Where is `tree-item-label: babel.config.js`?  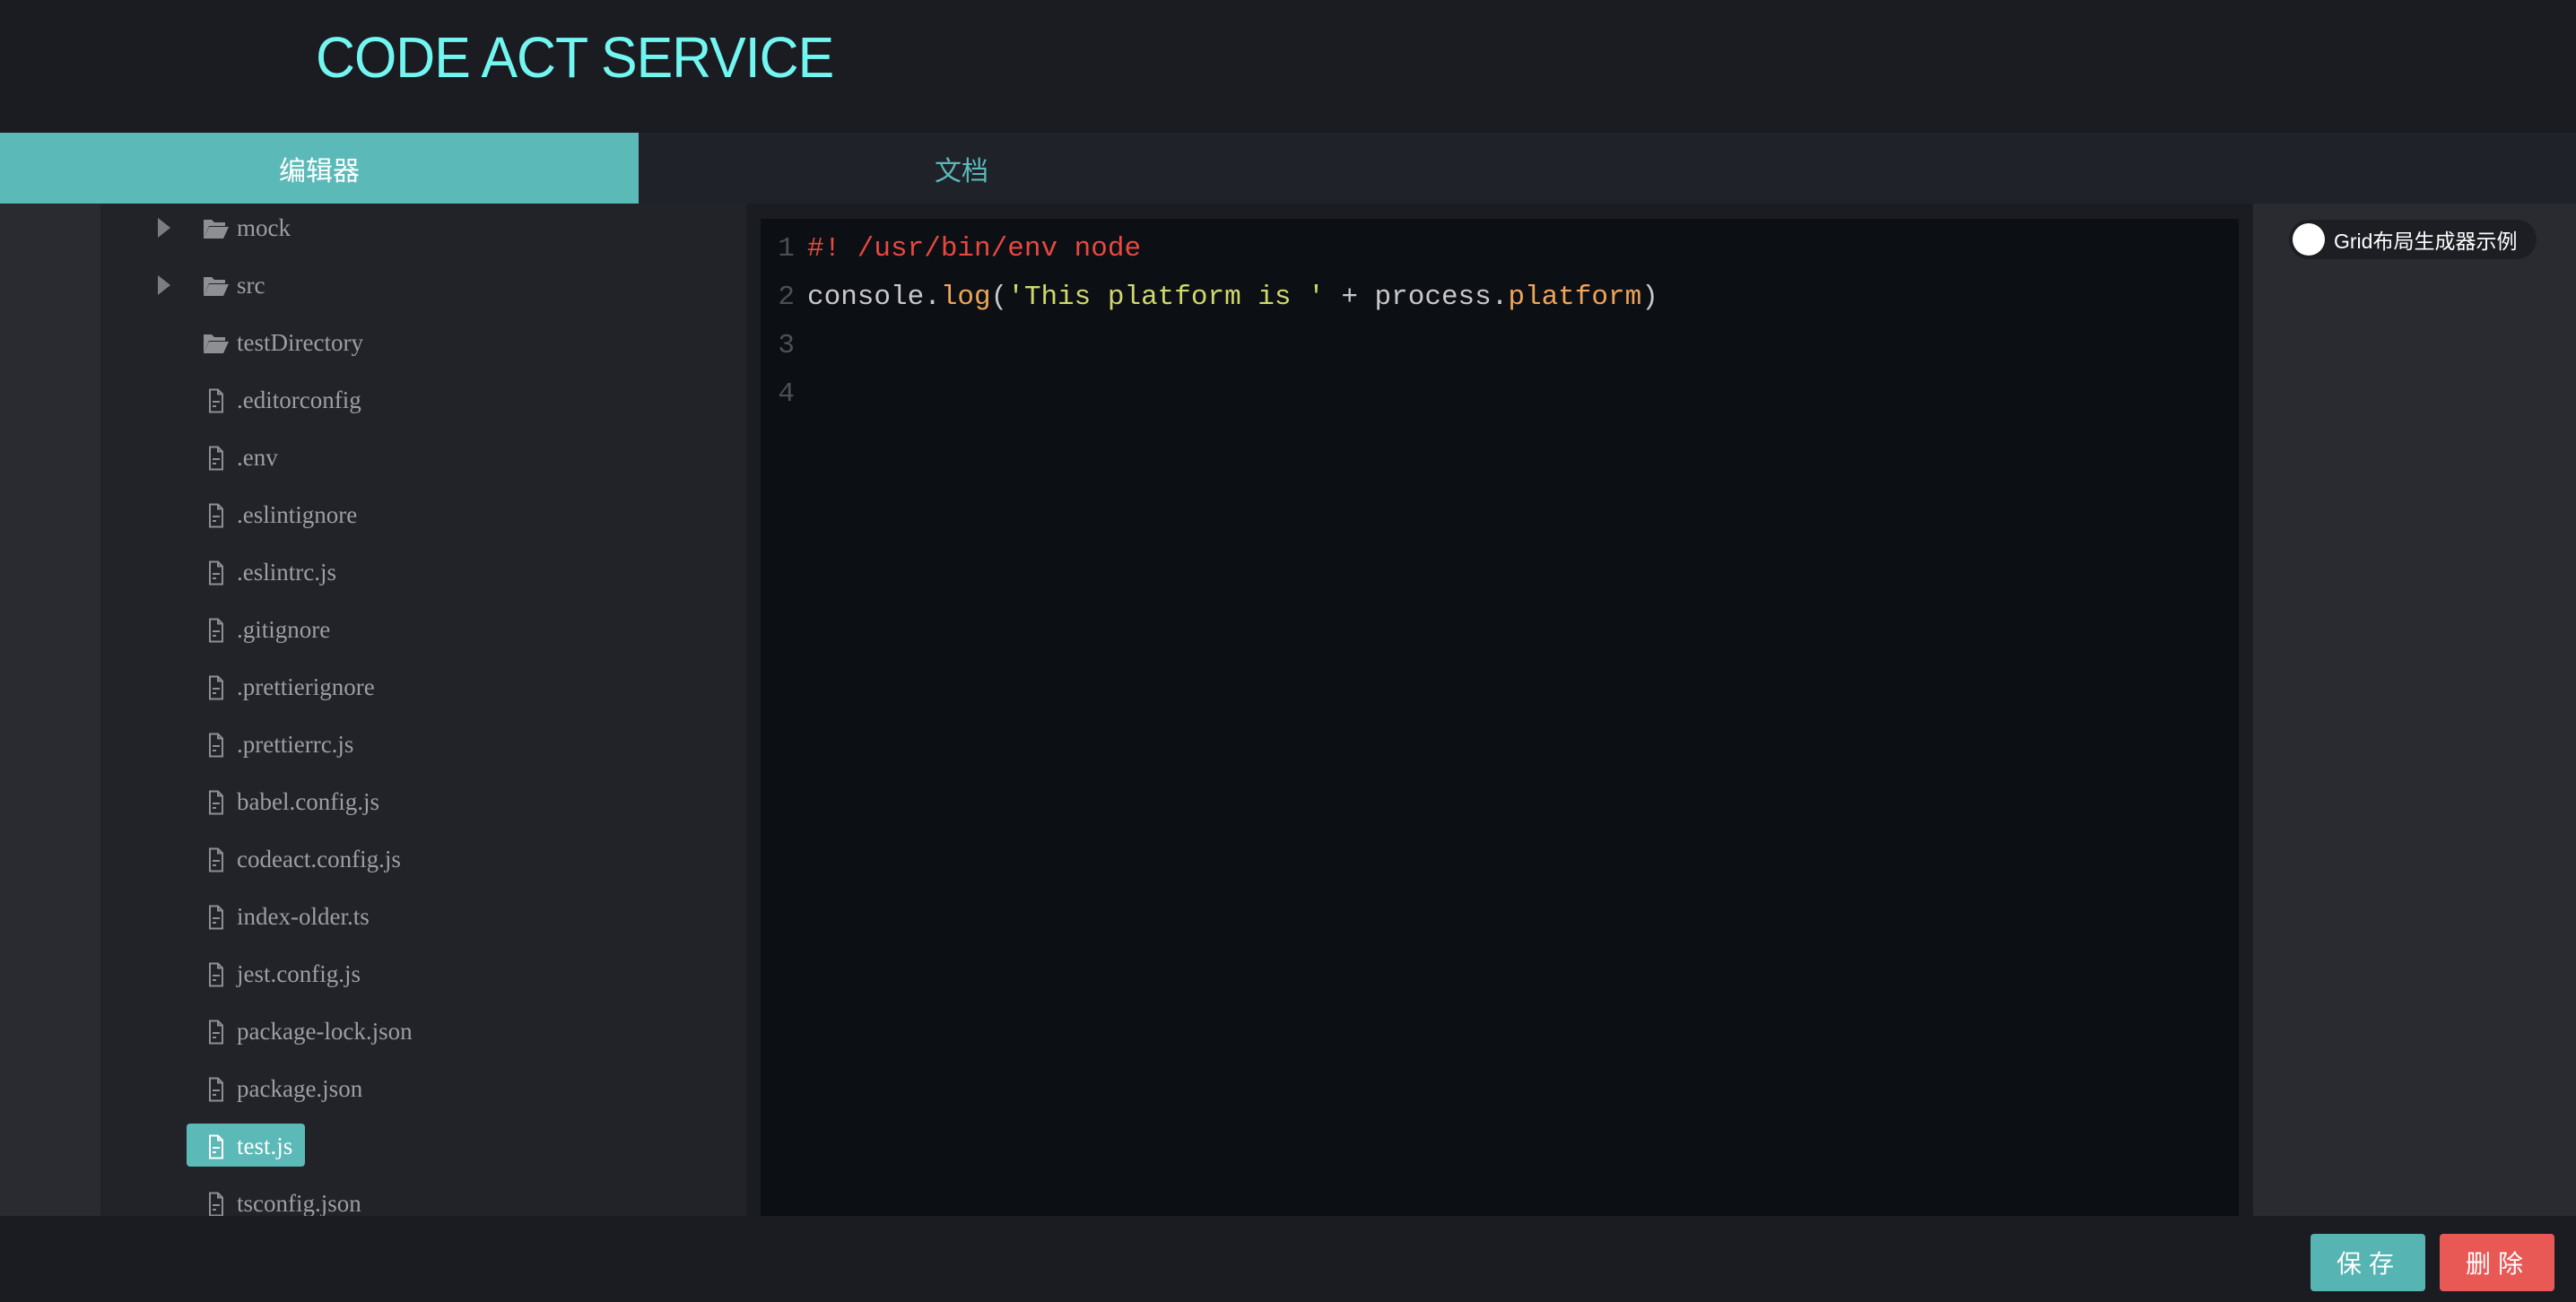 tree-item-label: babel.config.js is located at coordinates (308, 801).